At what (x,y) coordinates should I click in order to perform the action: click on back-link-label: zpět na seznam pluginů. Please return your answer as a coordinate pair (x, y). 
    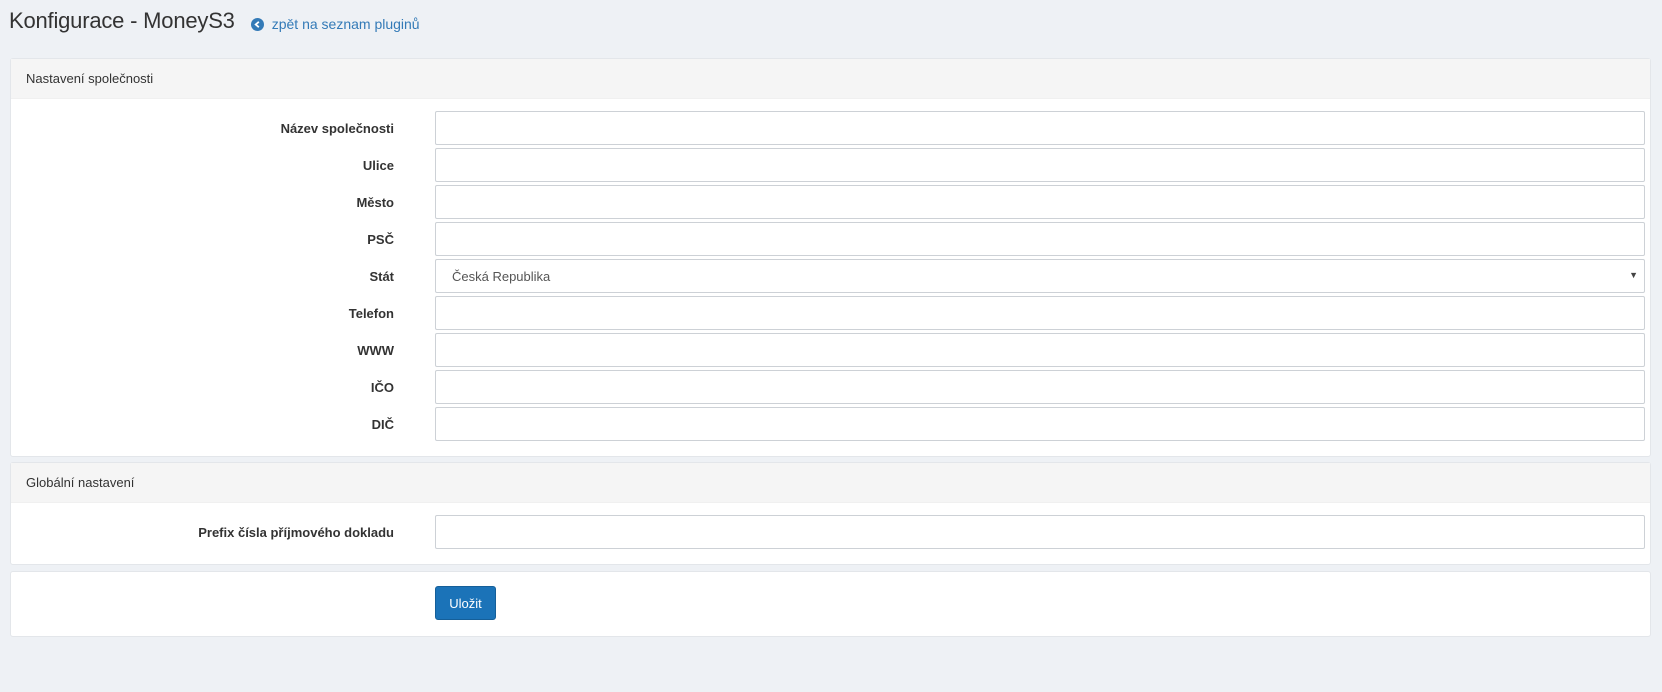
    Looking at the image, I should click on (345, 23).